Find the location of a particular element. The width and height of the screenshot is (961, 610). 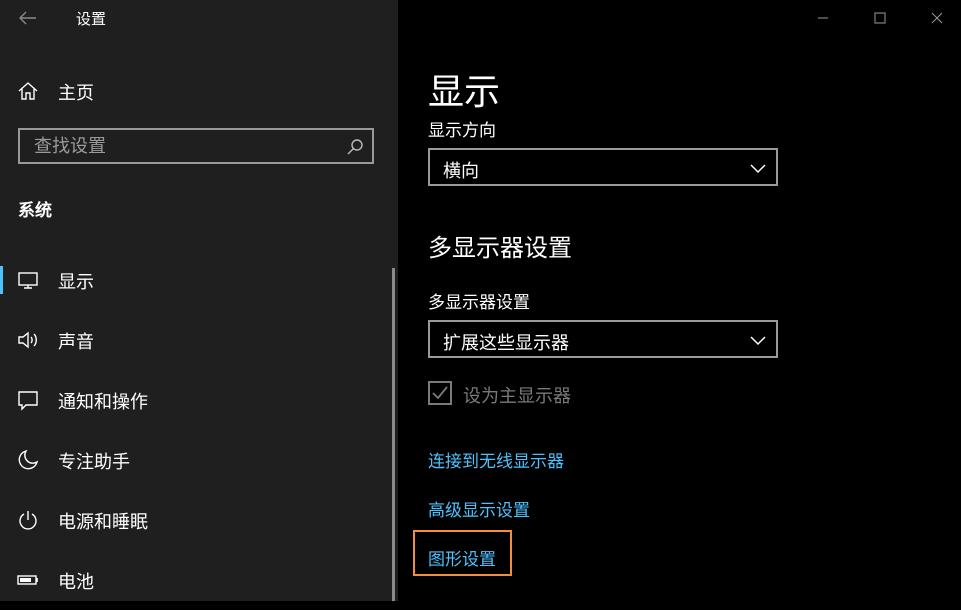

sidebar-item-focus-assist: 专注助手 is located at coordinates (196, 460).